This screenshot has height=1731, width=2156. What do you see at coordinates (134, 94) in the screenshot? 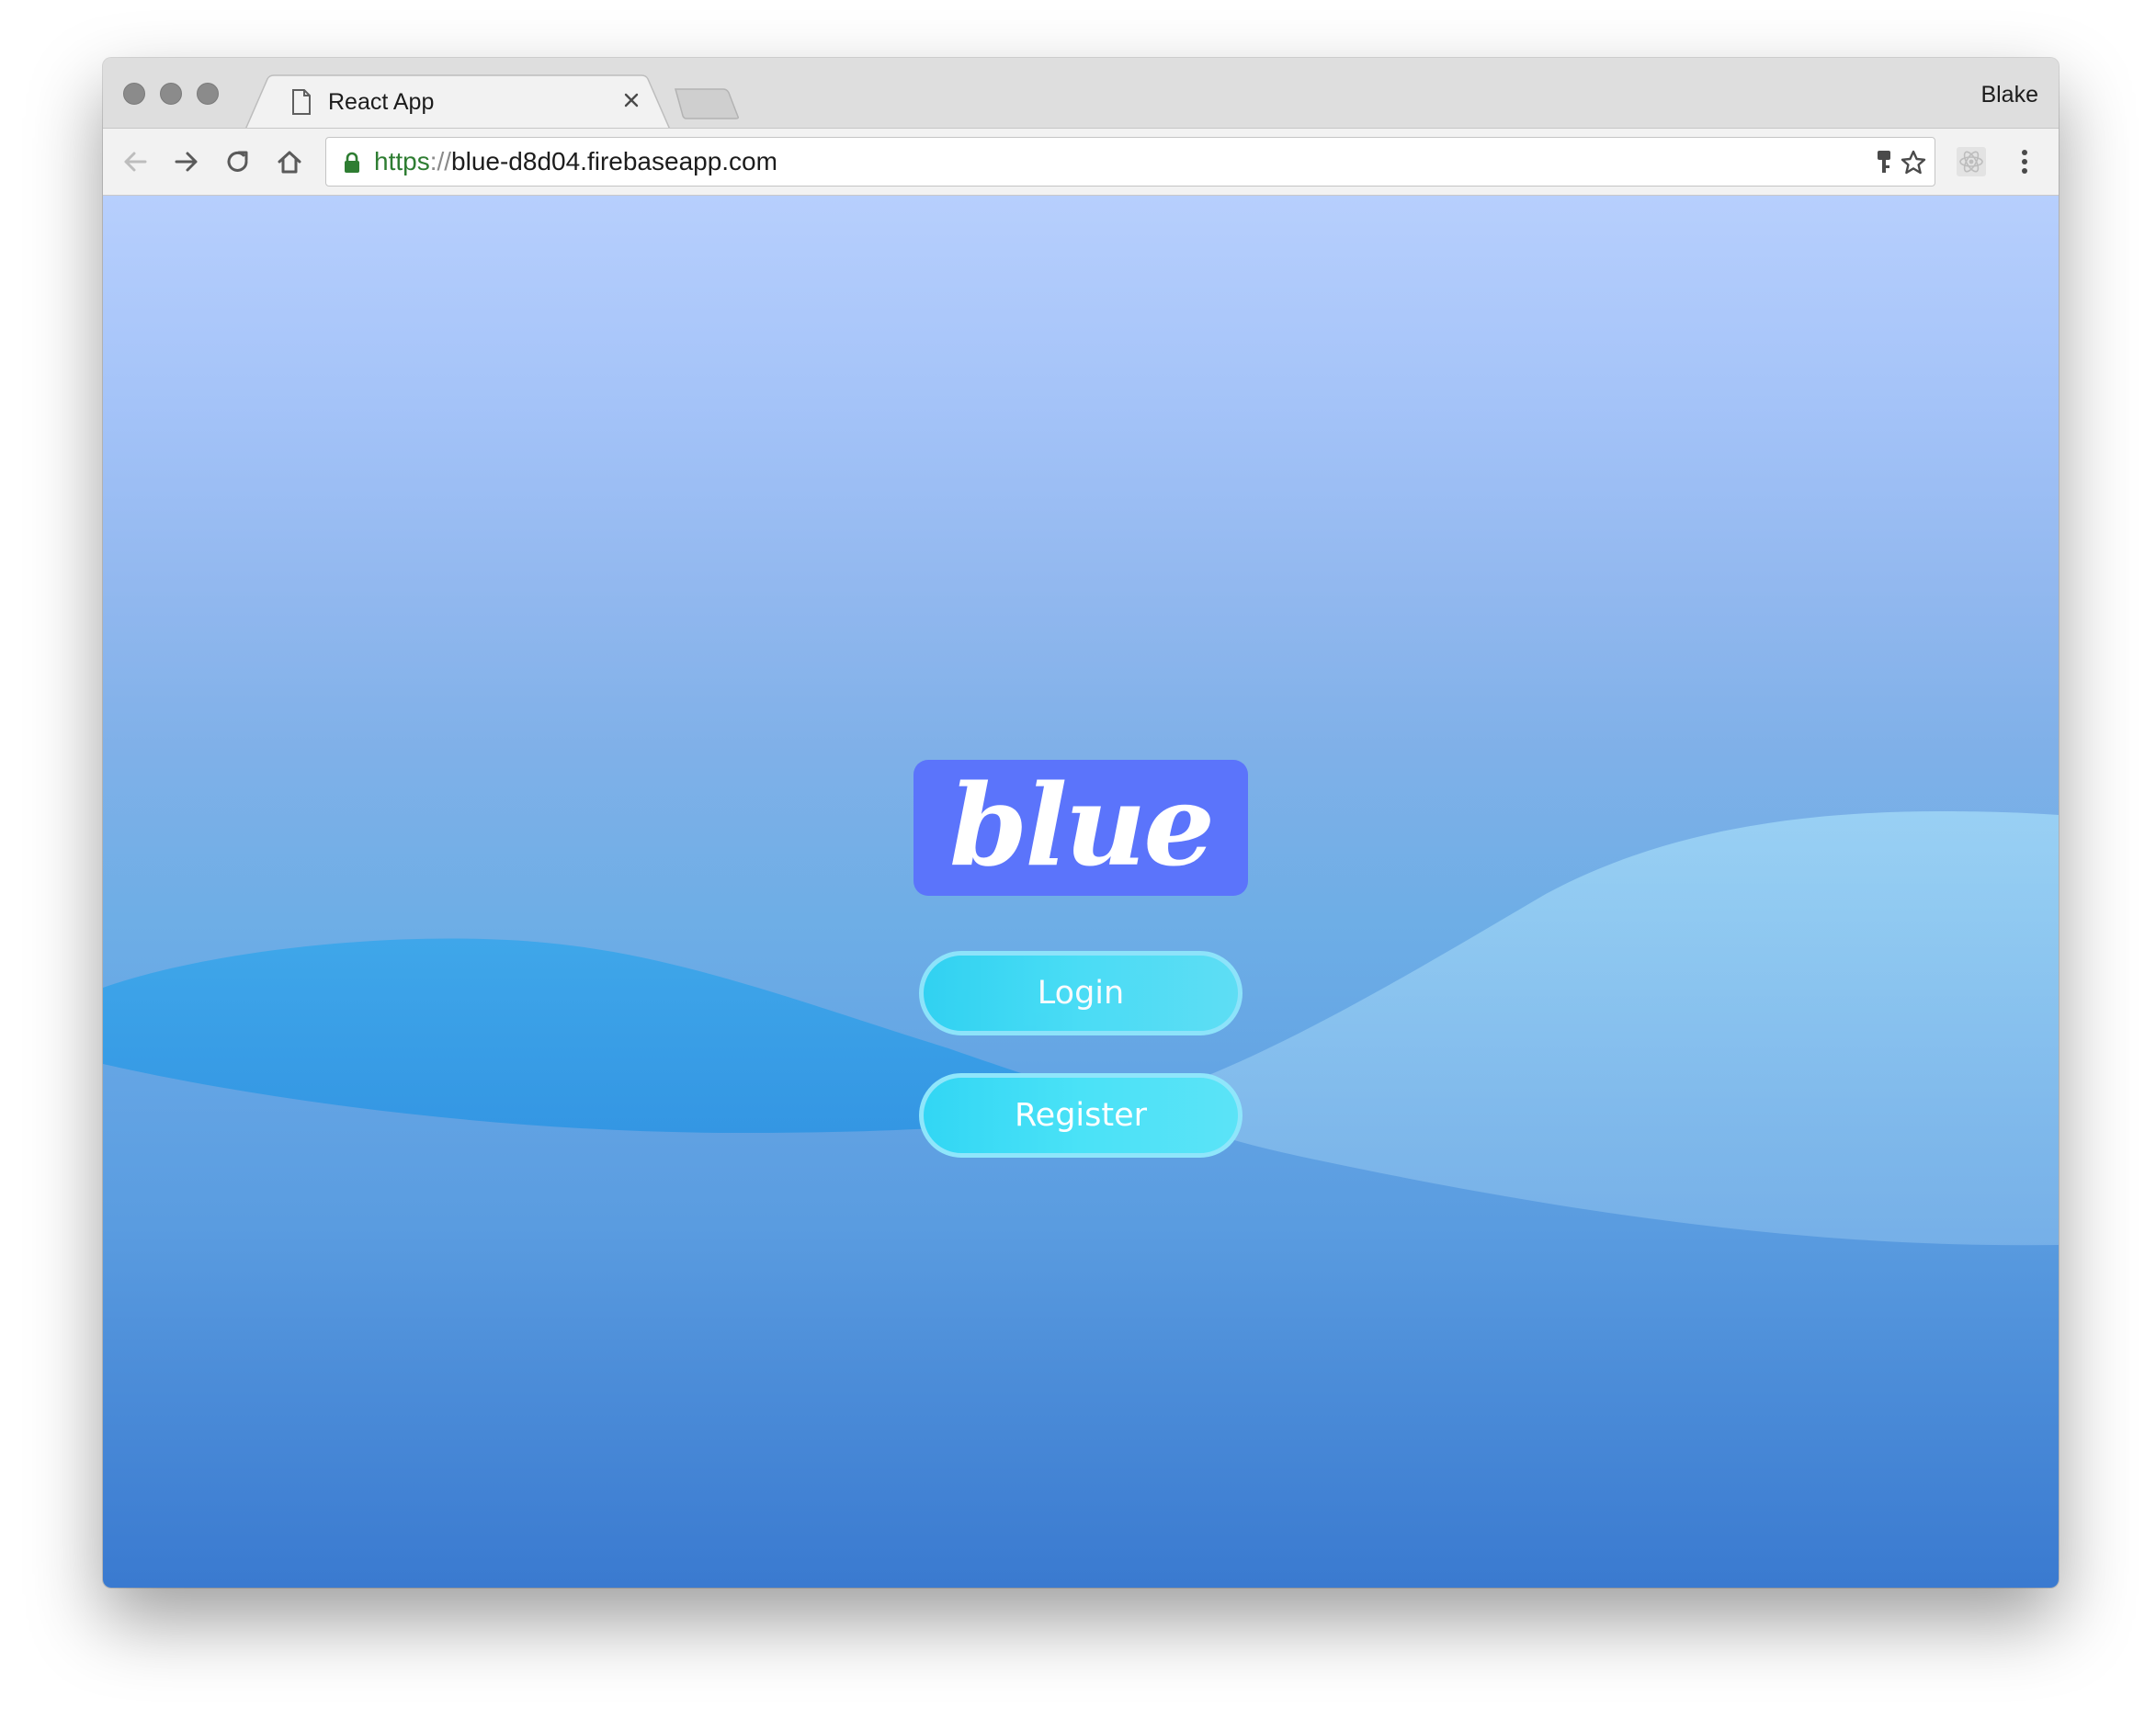
I see `close-window-icon` at bounding box center [134, 94].